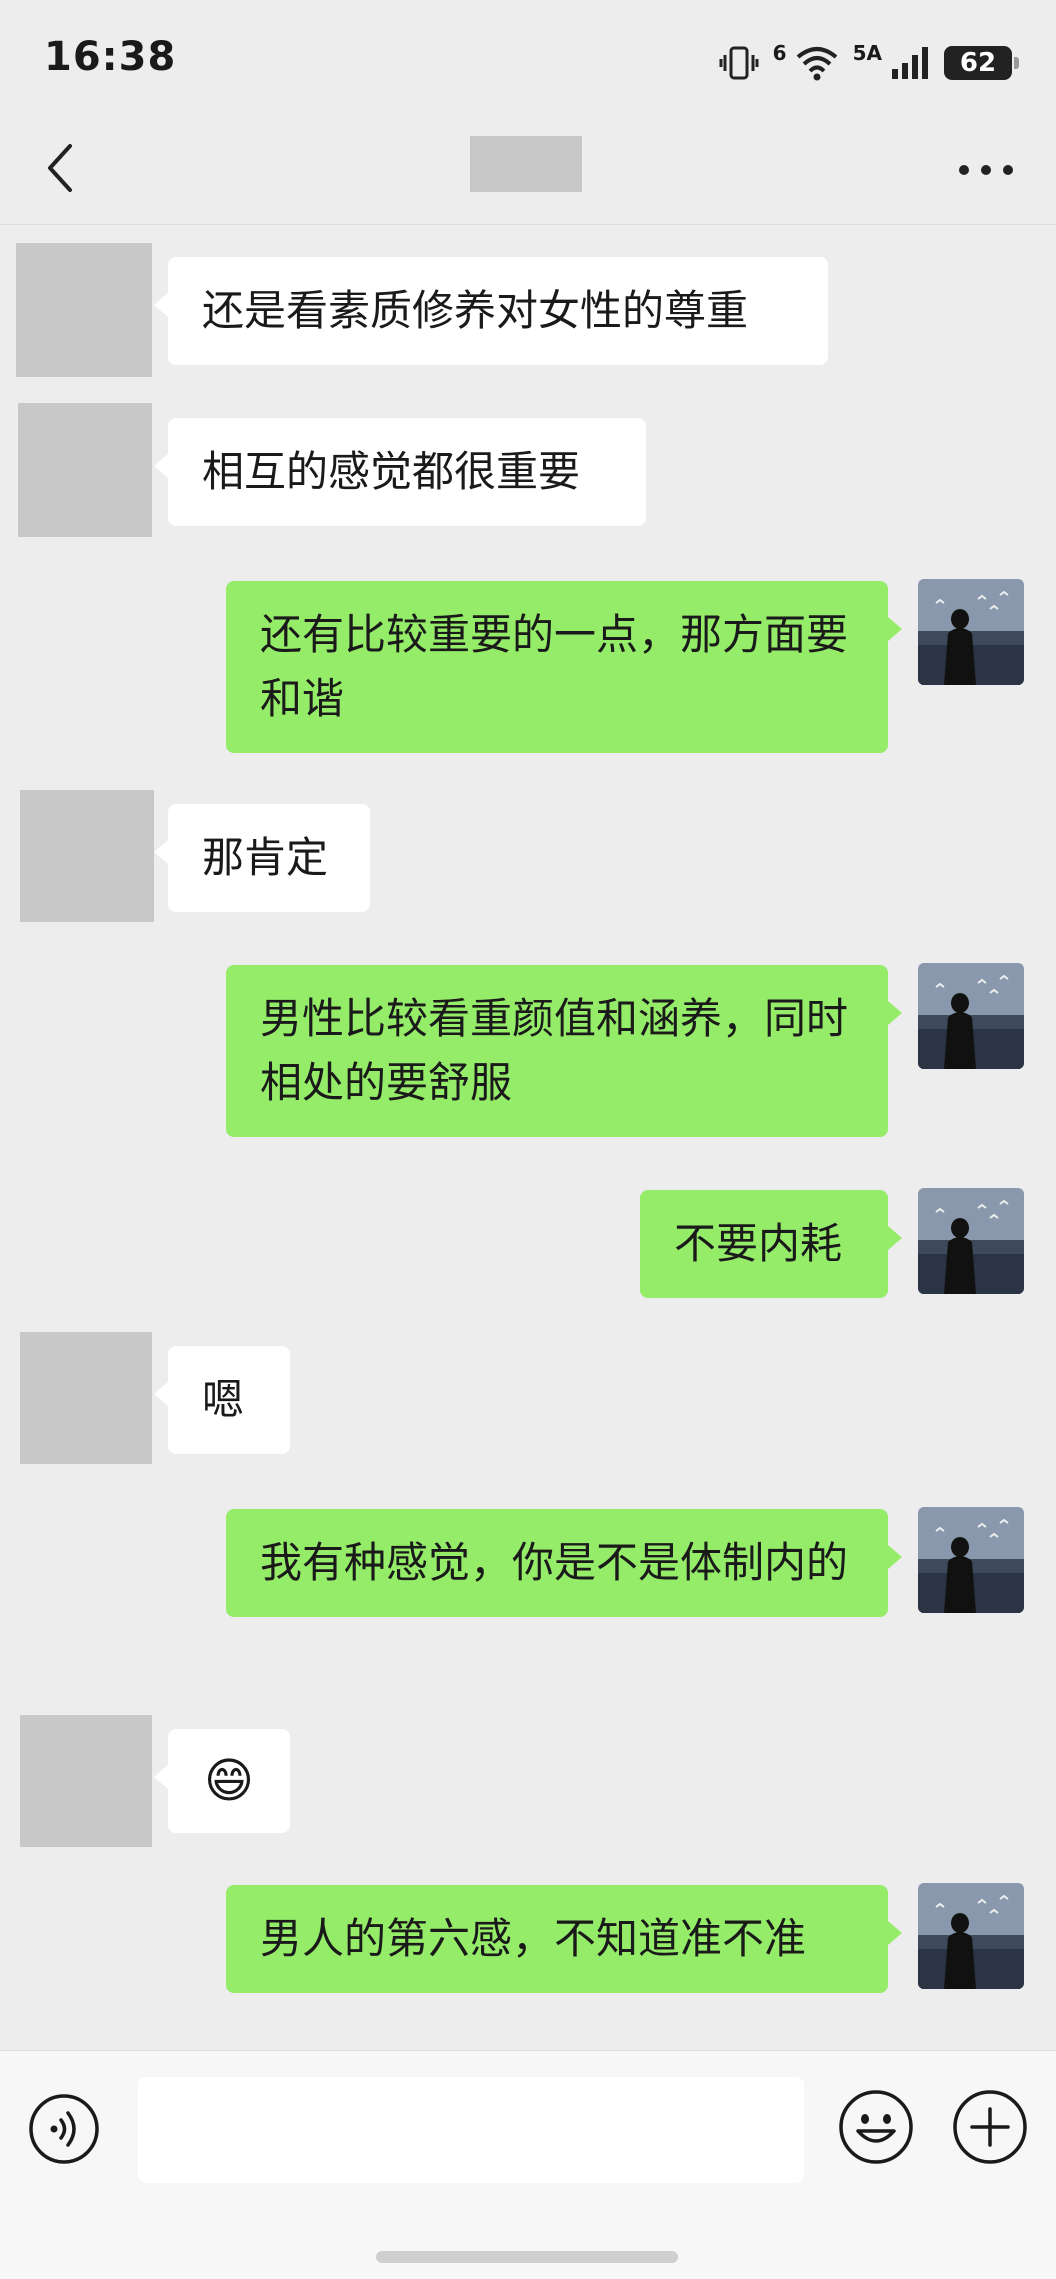 This screenshot has height=2279, width=1056. Describe the element at coordinates (867, 53) in the screenshot. I see `signal-label: 5A` at that location.